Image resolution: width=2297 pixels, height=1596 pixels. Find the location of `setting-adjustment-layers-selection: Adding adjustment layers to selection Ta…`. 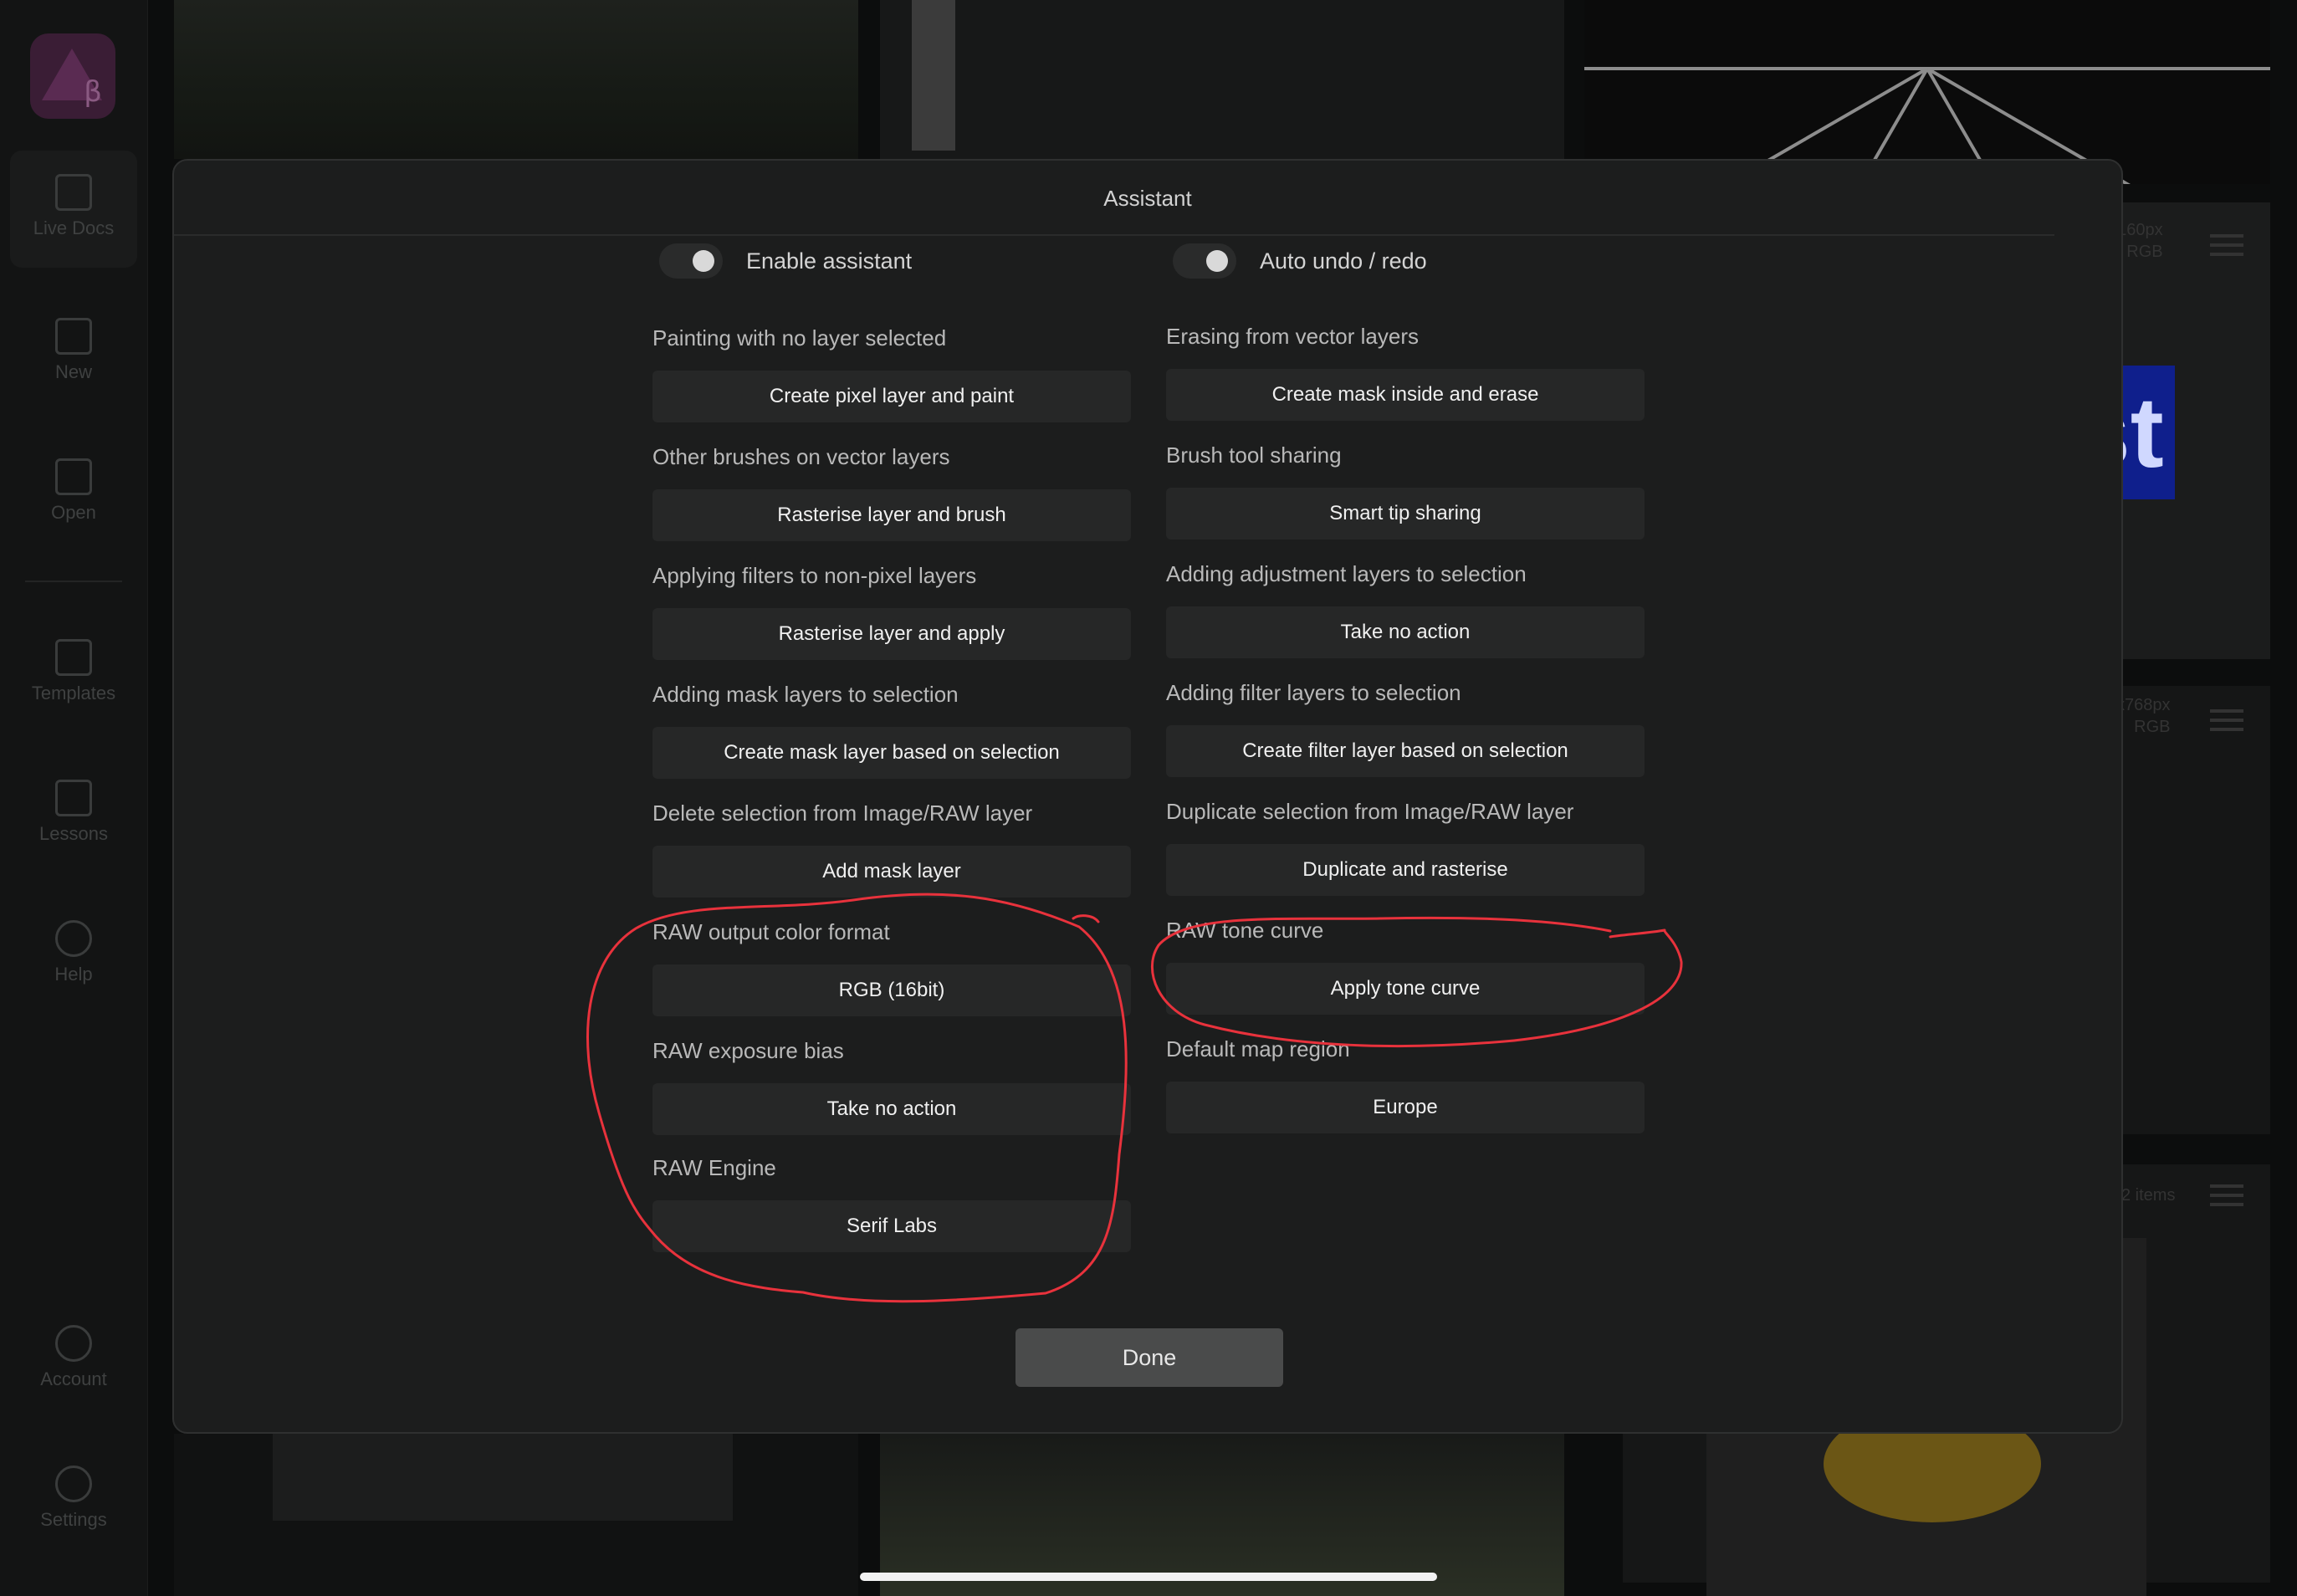

setting-adjustment-layers-selection: Adding adjustment layers to selection Ta… is located at coordinates (1405, 609).